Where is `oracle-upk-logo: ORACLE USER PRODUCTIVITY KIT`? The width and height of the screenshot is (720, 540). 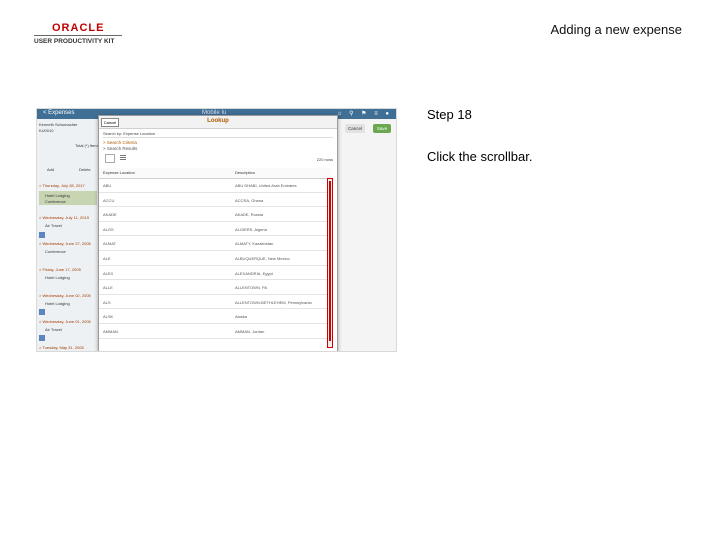
oracle-upk-logo: ORACLE USER PRODUCTIVITY KIT is located at coordinates (79, 35).